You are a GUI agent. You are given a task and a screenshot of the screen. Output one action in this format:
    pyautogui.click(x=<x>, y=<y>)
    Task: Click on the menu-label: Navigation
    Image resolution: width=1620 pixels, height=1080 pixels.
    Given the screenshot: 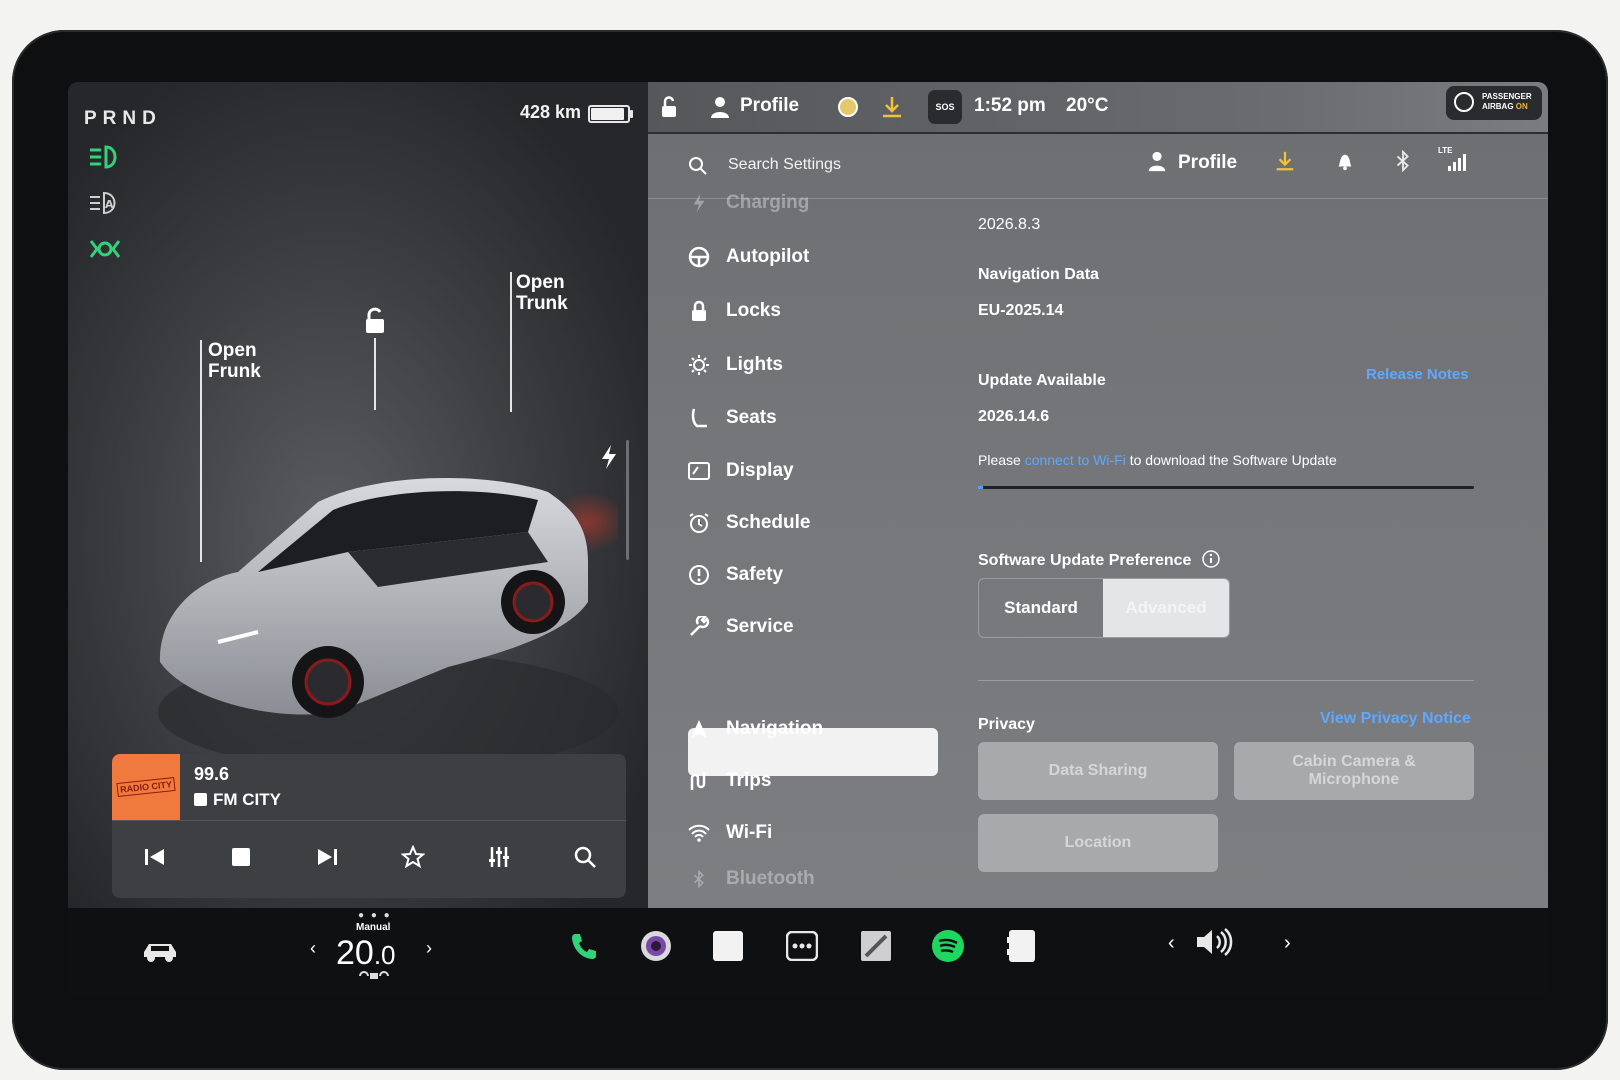 What is the action you would take?
    pyautogui.click(x=775, y=728)
    